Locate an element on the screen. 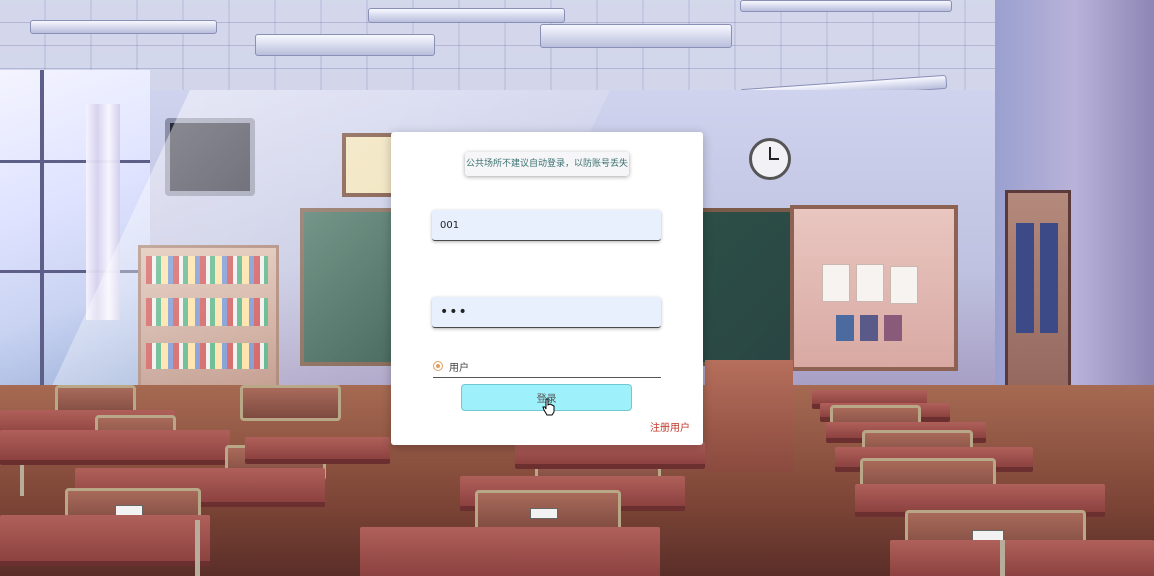  role-radio-user is located at coordinates (438, 366).